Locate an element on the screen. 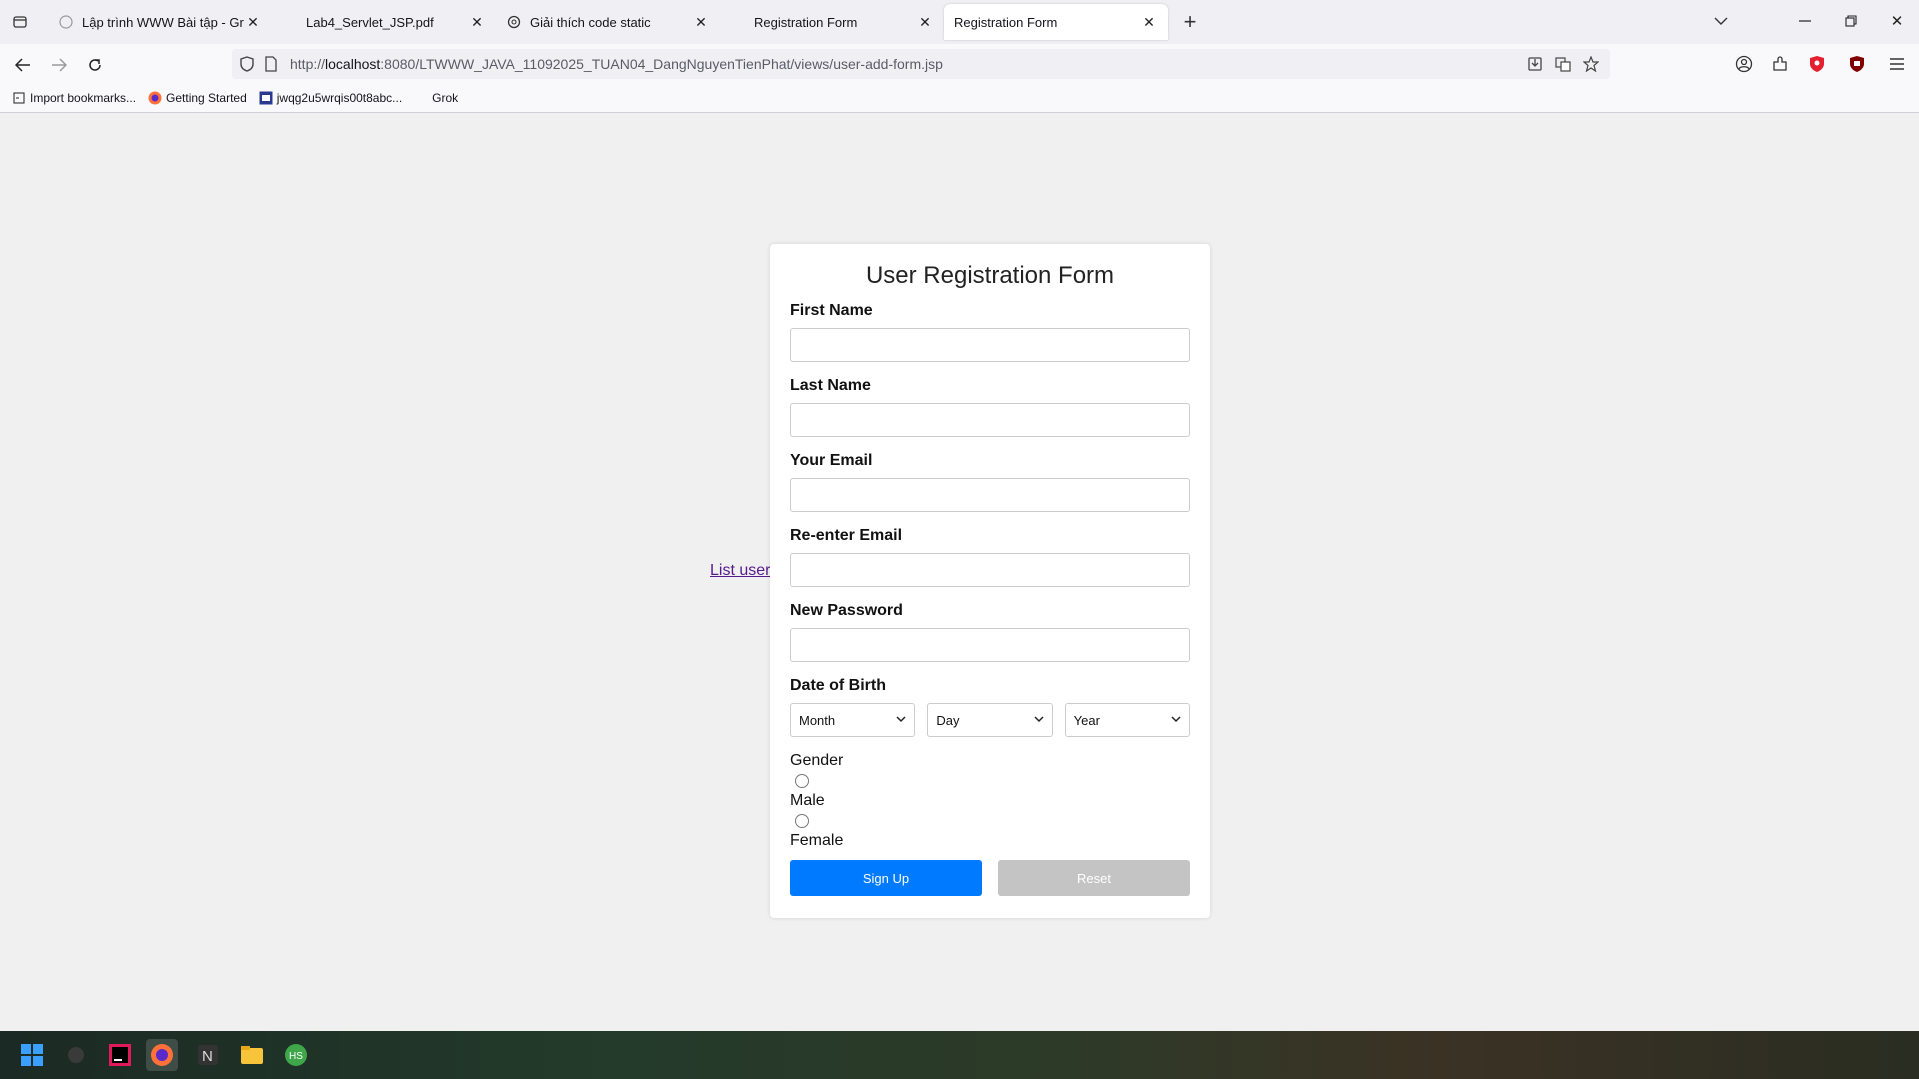 This screenshot has height=1079, width=1919. back-arrow-icon is located at coordinates (23, 65).